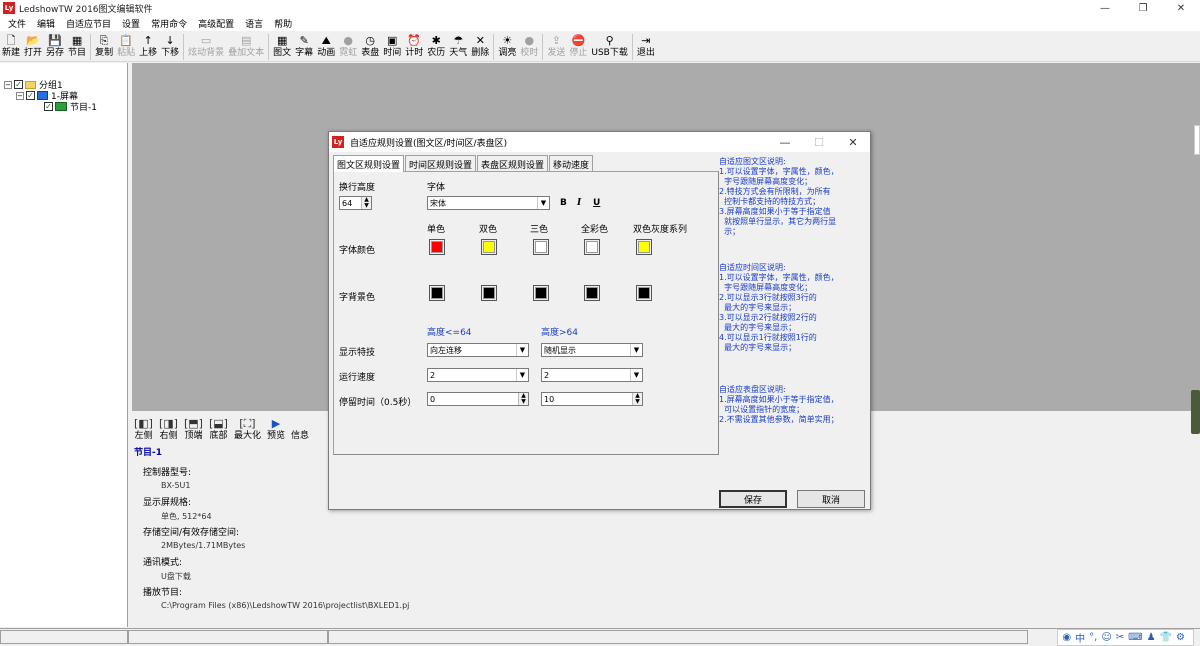 The image size is (1200, 646). I want to click on menu-settings: 设置, so click(131, 23).